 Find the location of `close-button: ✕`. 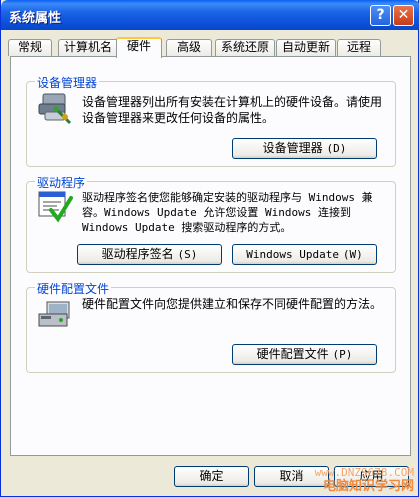

close-button: ✕ is located at coordinates (403, 15).